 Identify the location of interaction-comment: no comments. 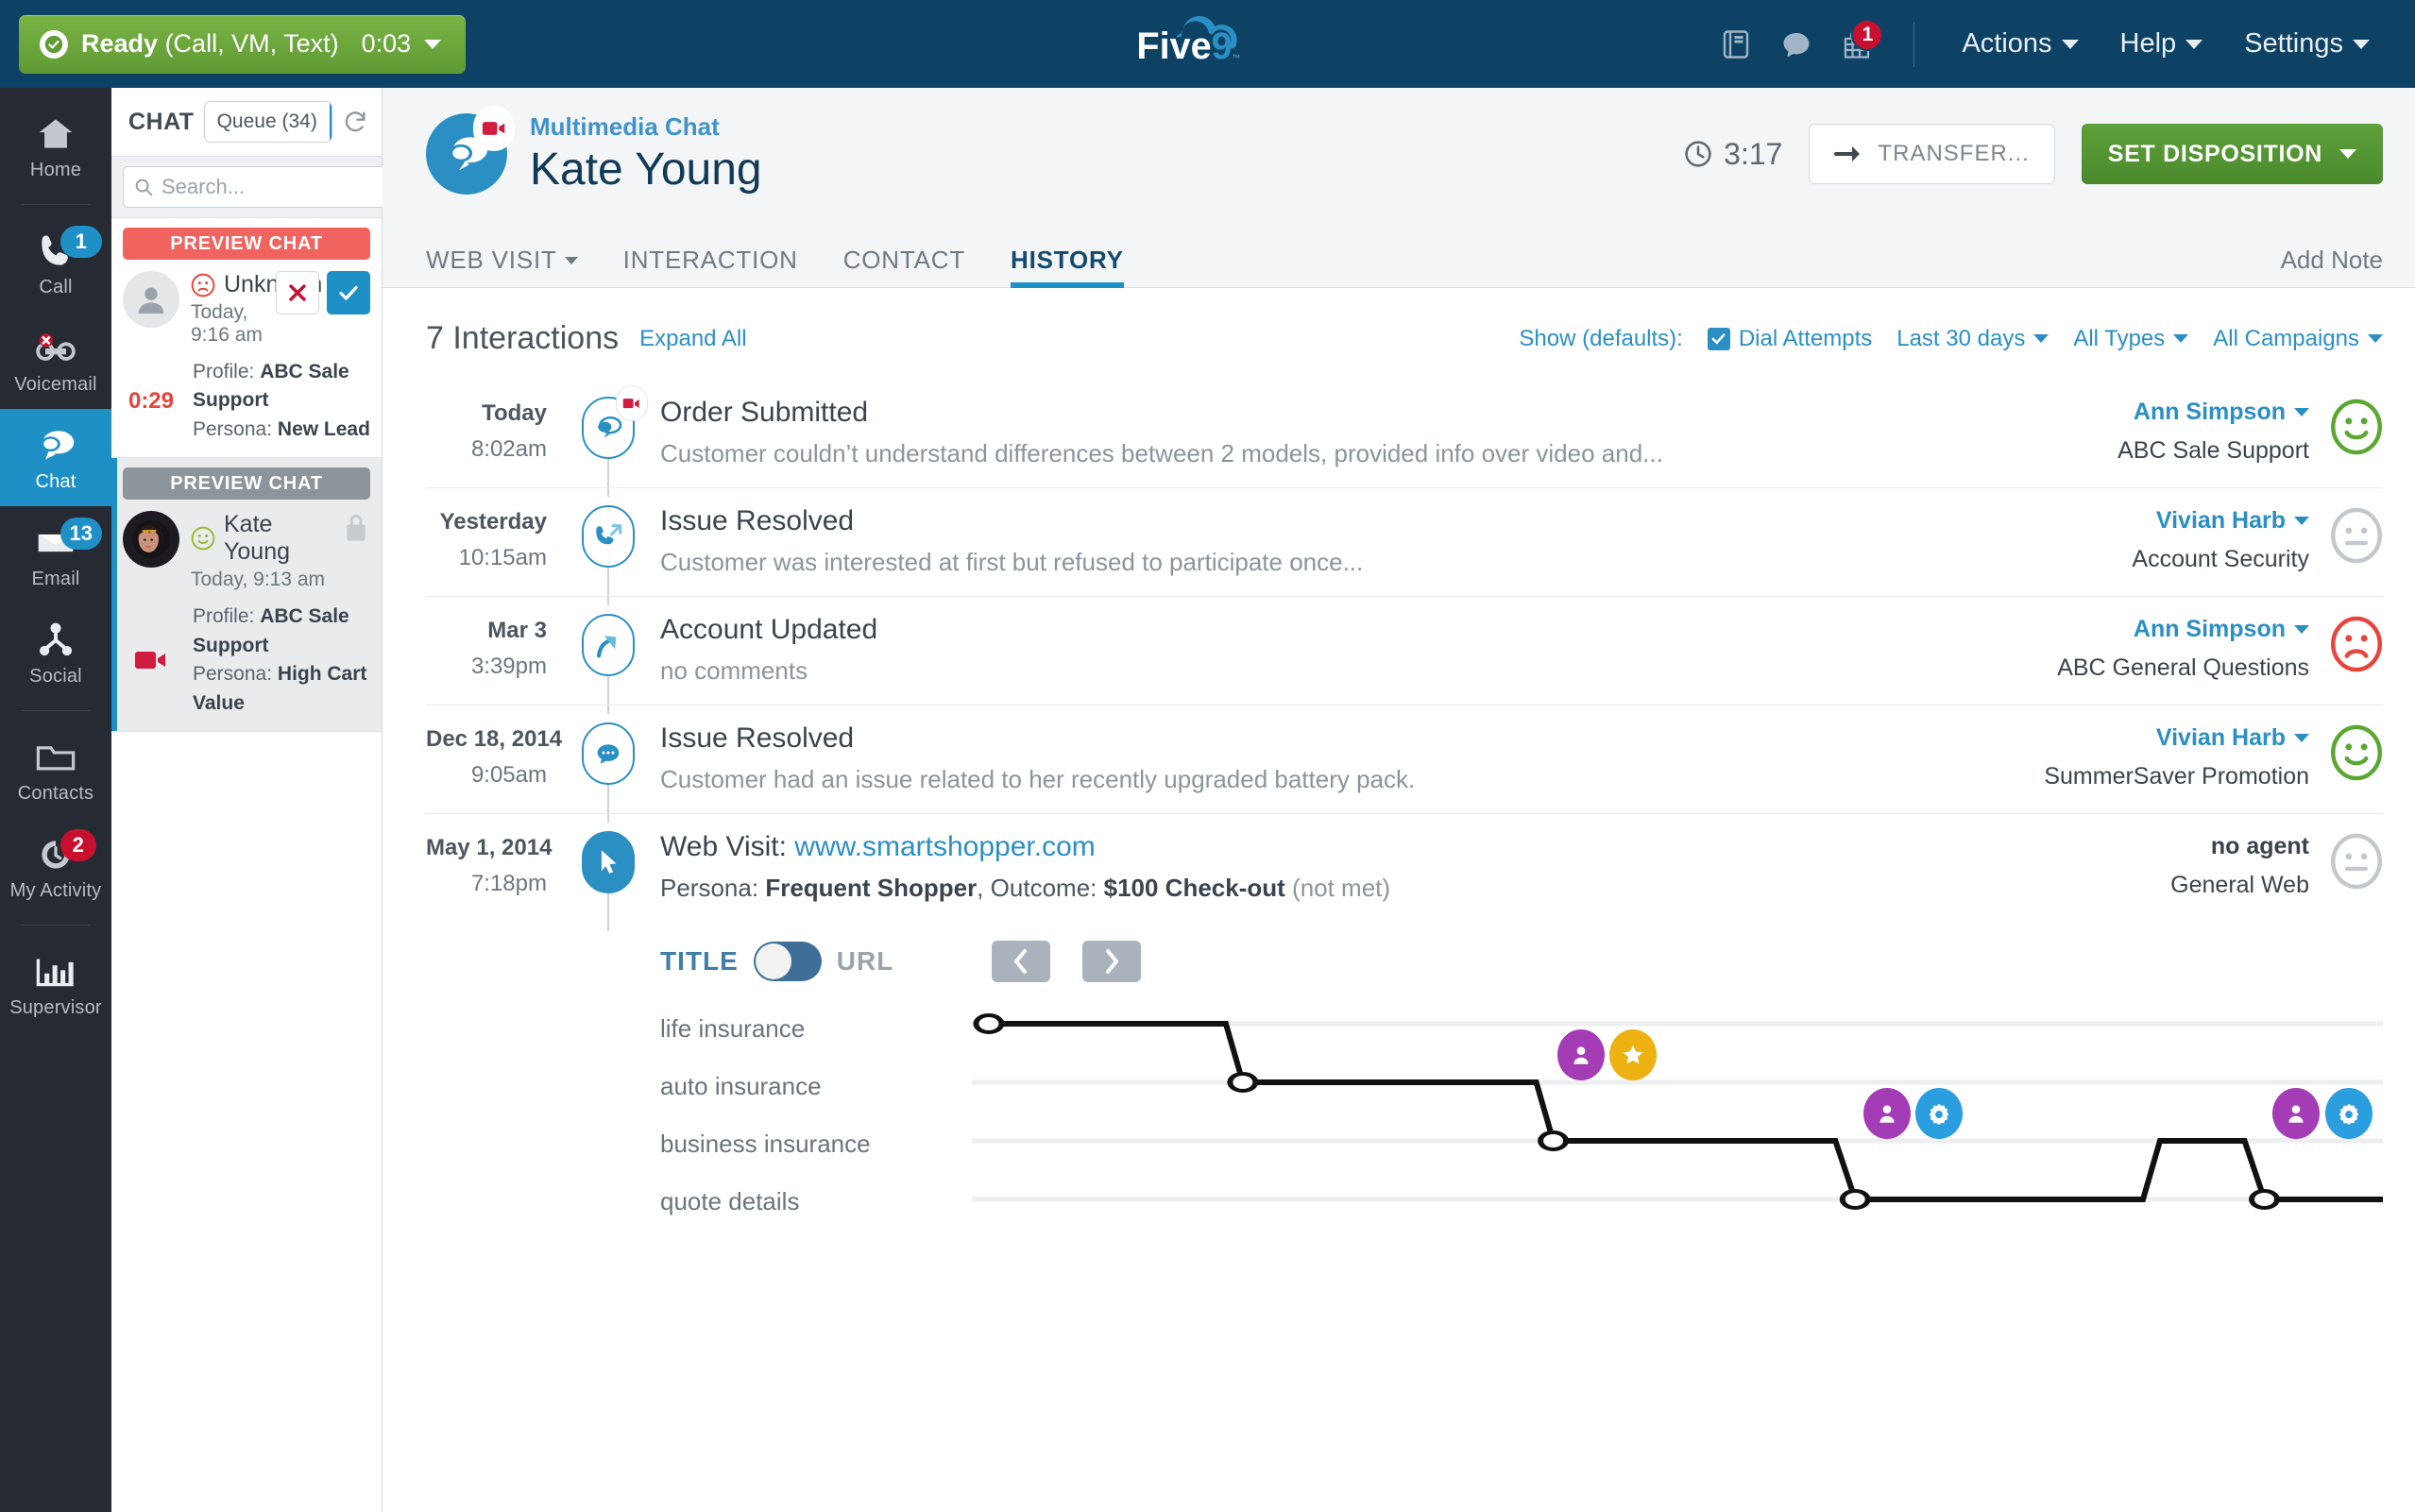
(734, 670).